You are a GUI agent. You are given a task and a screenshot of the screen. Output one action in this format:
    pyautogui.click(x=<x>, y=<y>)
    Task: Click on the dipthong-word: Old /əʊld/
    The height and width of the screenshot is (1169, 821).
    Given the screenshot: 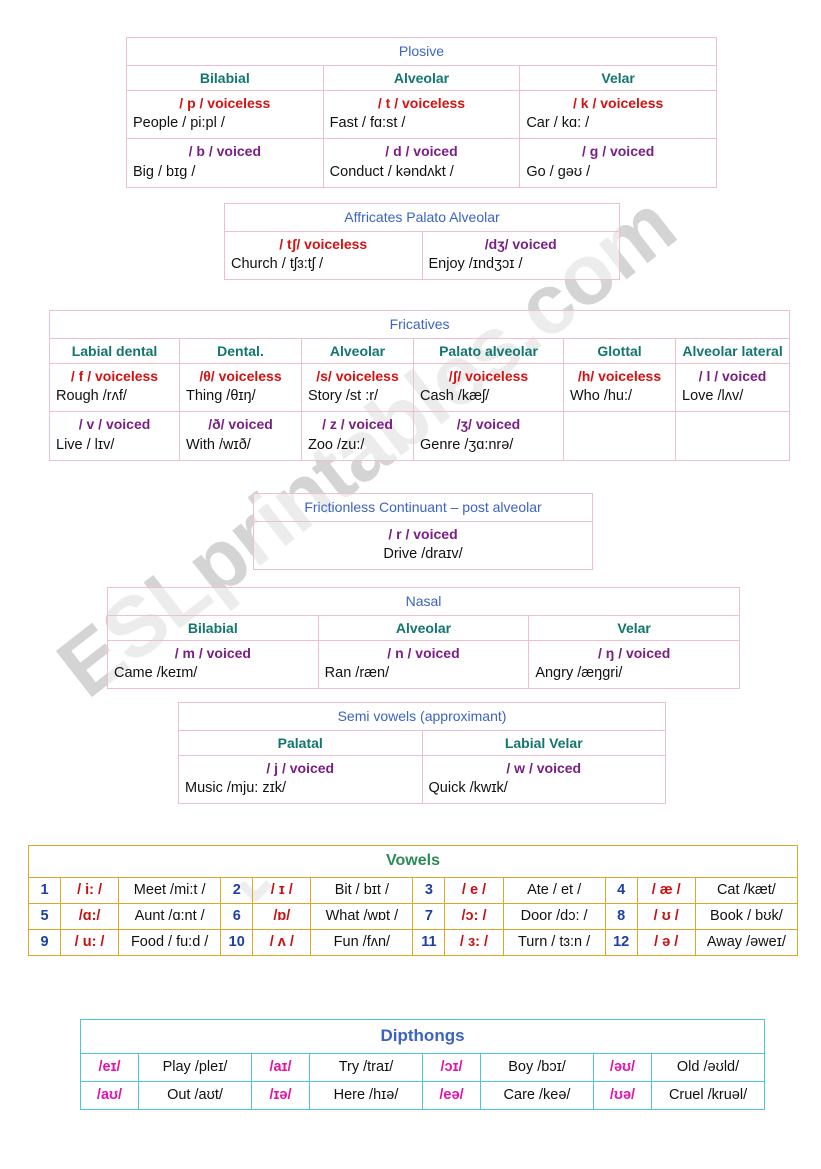 What is the action you would take?
    pyautogui.click(x=708, y=1067)
    